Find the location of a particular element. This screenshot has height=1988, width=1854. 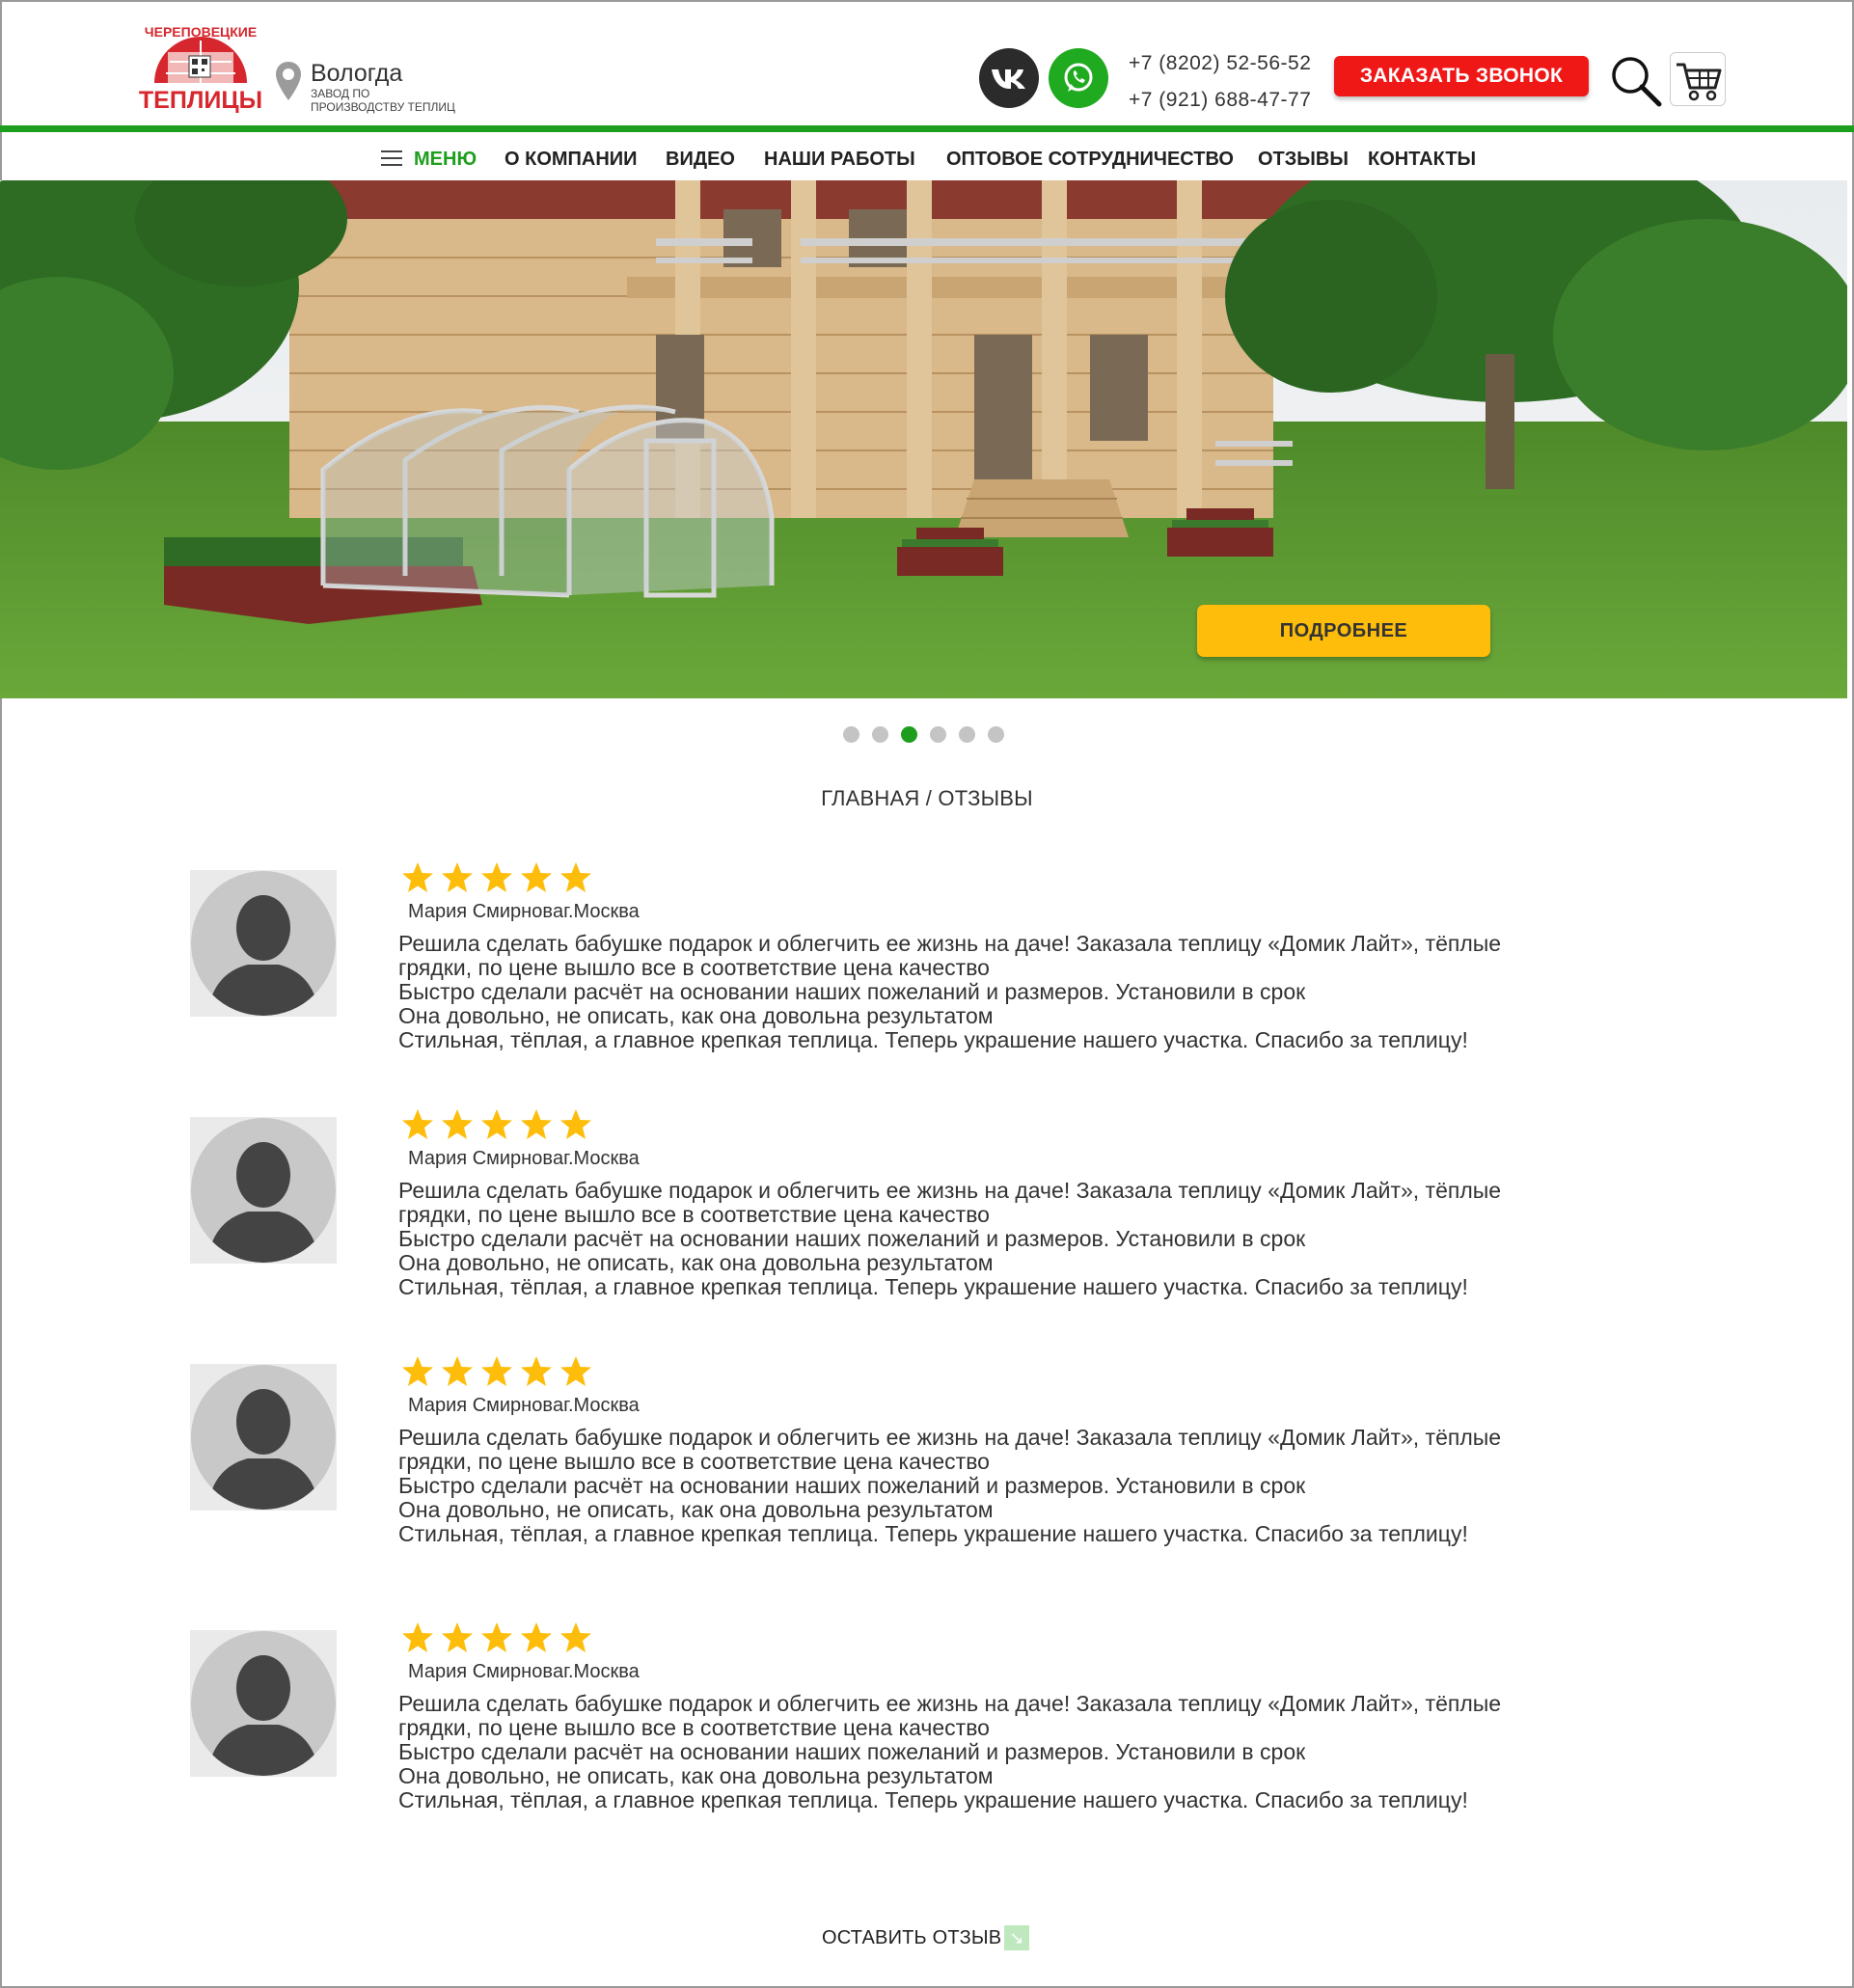

nav-reviews: ОТЗЫВЫ is located at coordinates (1303, 160).